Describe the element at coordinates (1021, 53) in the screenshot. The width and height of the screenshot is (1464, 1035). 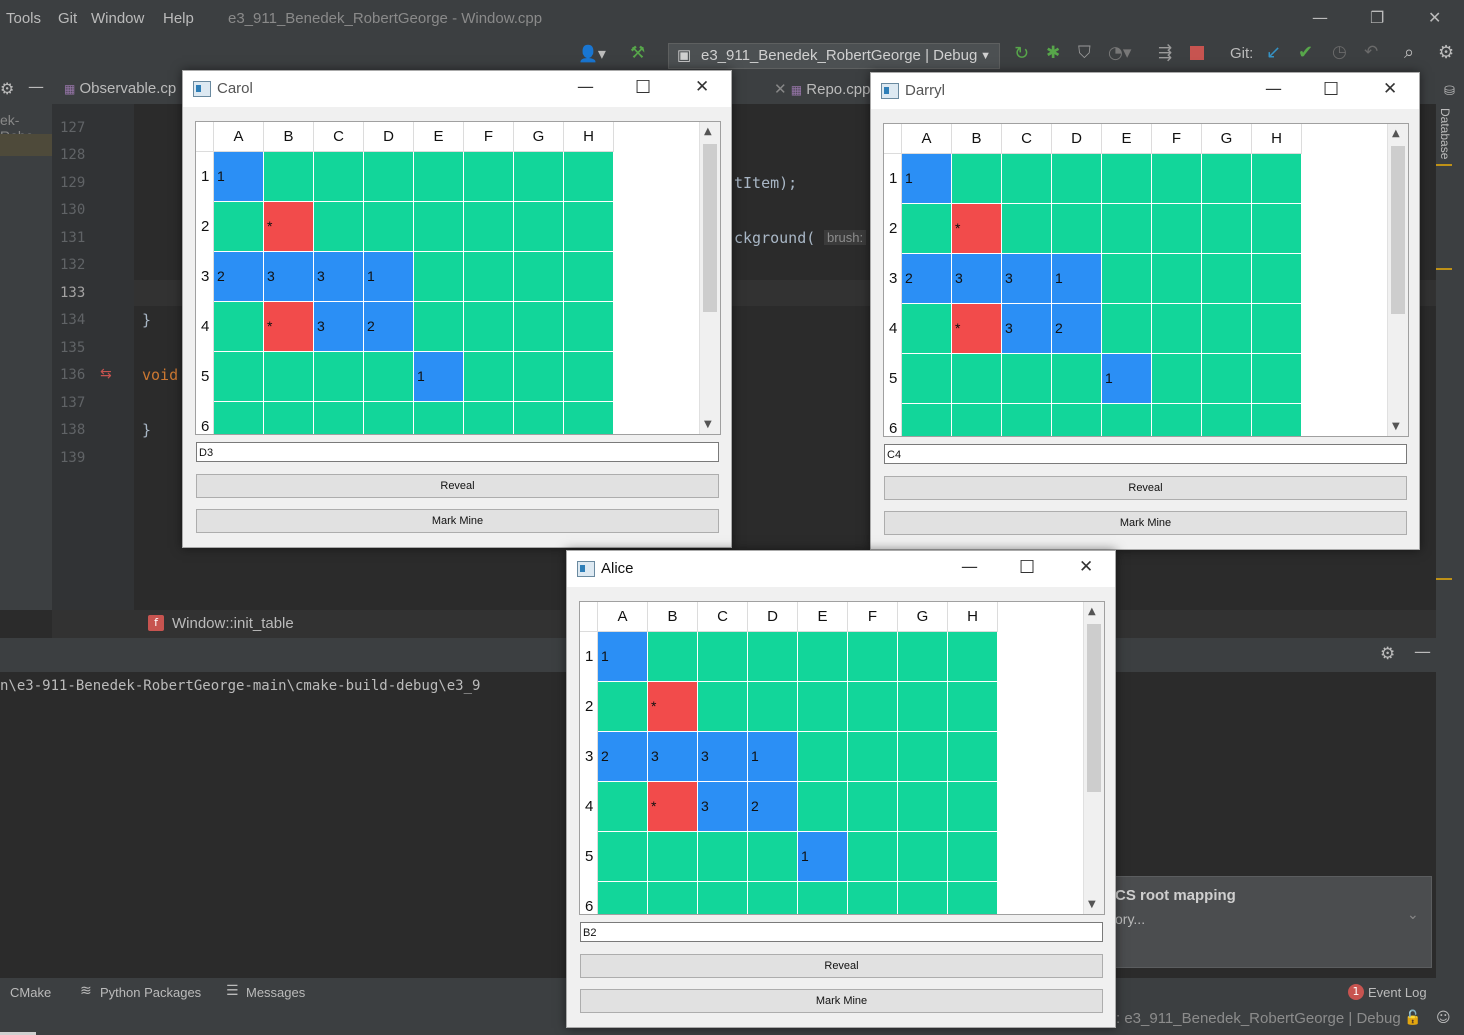
I see `rerun-icon: ↻` at that location.